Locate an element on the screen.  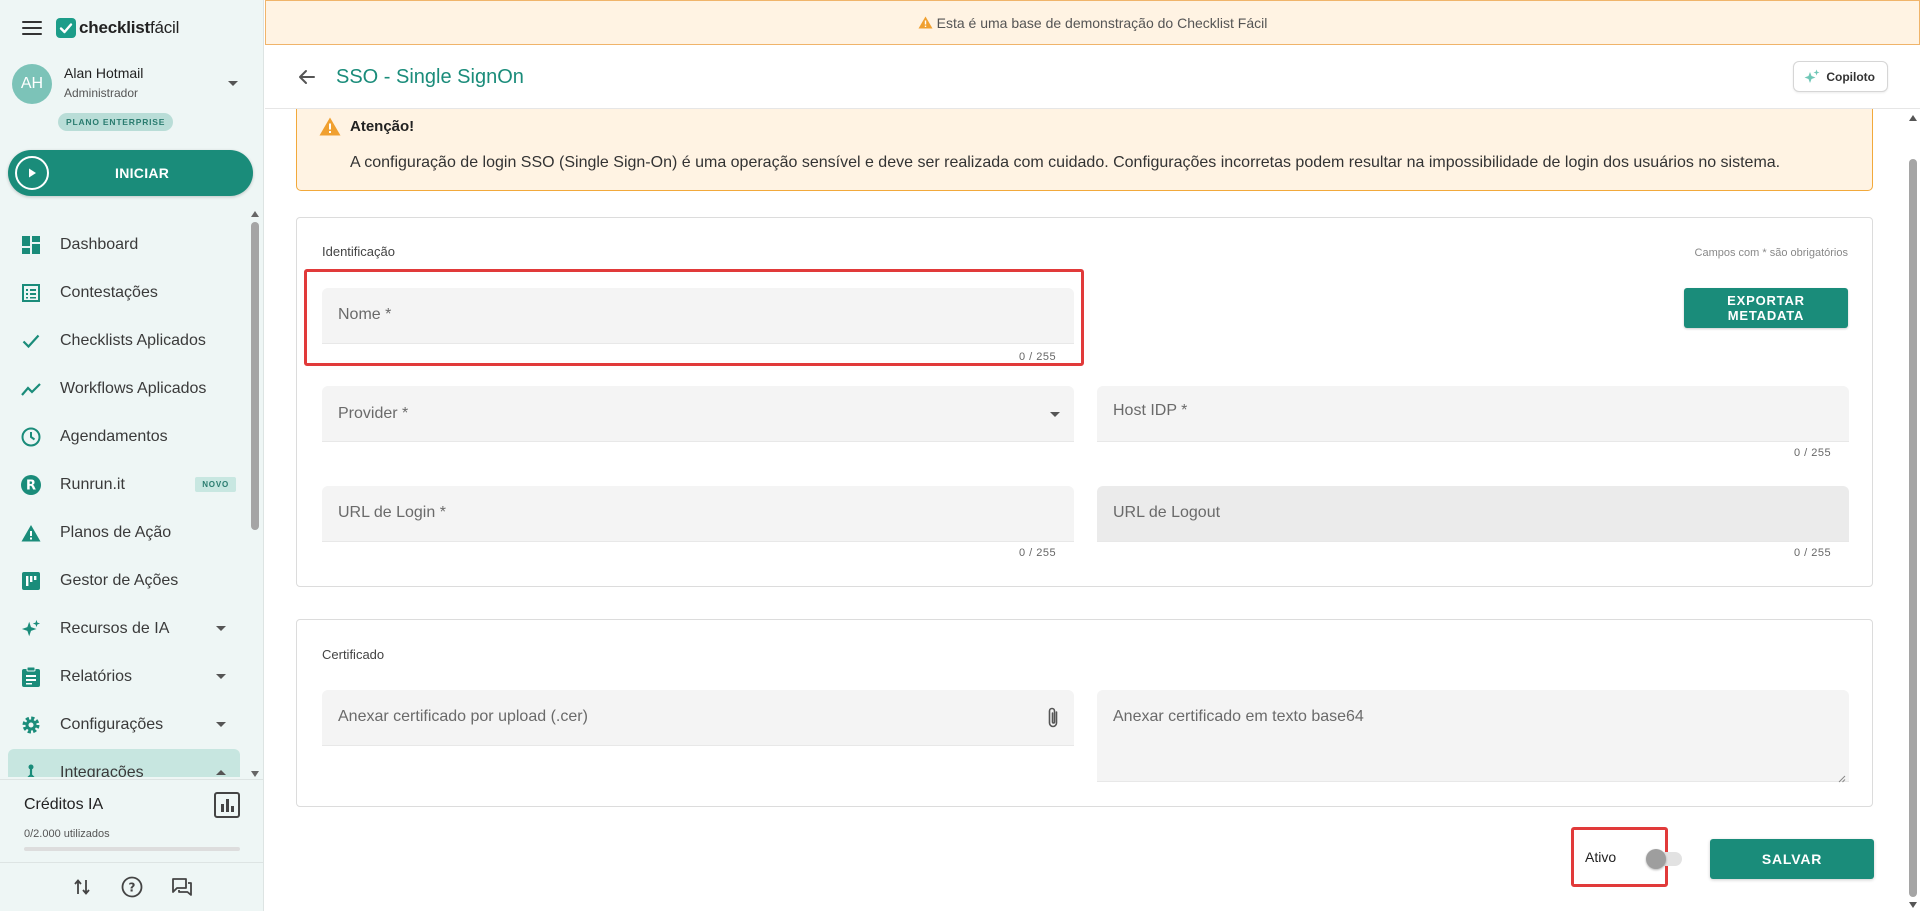
active-label: Ativo is located at coordinates (1601, 857).